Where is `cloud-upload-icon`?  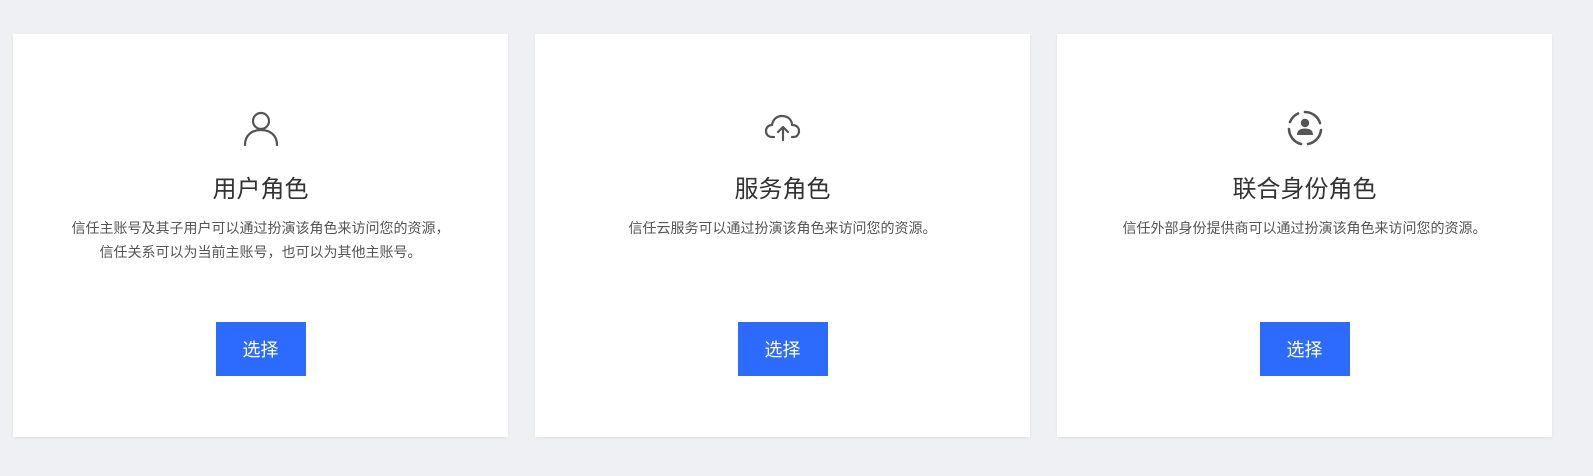 cloud-upload-icon is located at coordinates (783, 128).